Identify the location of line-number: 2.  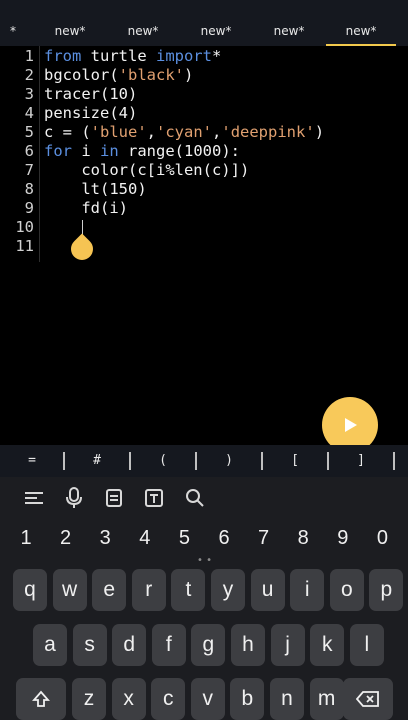
(29, 75).